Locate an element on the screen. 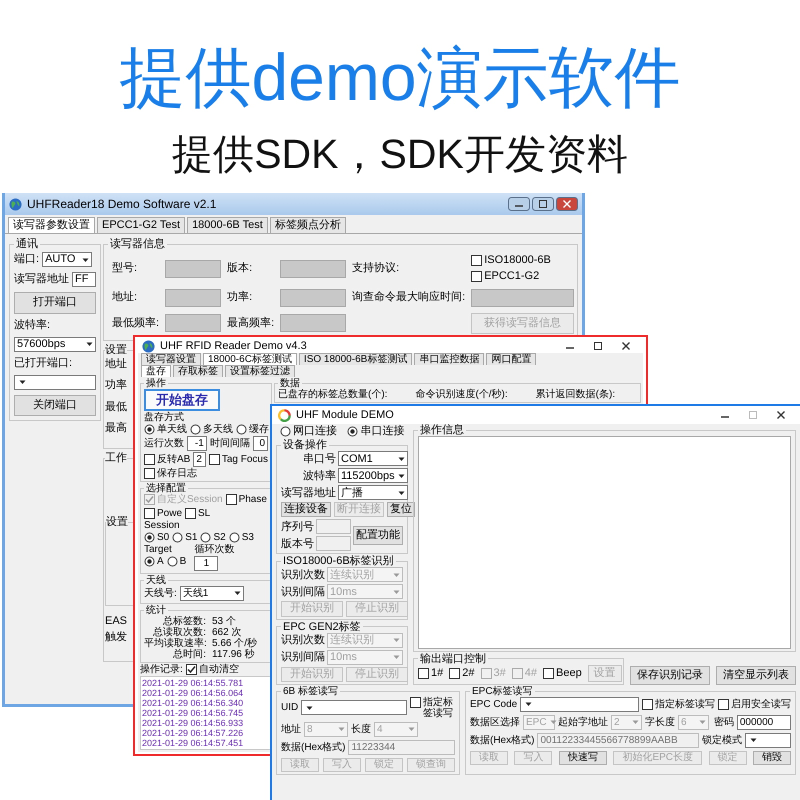 The height and width of the screenshot is (800, 800). radio-label: S3 is located at coordinates (248, 537).